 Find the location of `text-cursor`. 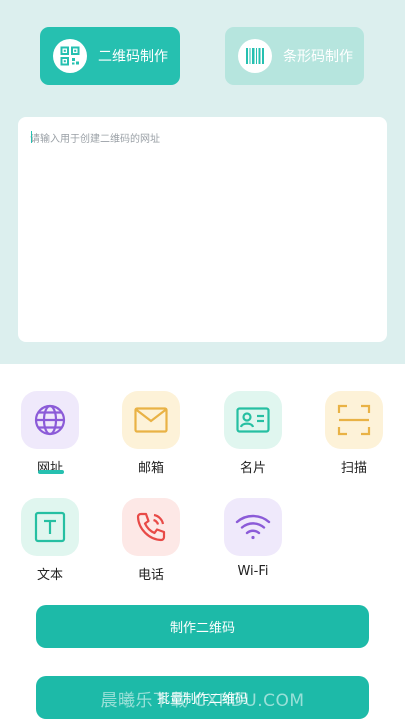

text-cursor is located at coordinates (31, 137).